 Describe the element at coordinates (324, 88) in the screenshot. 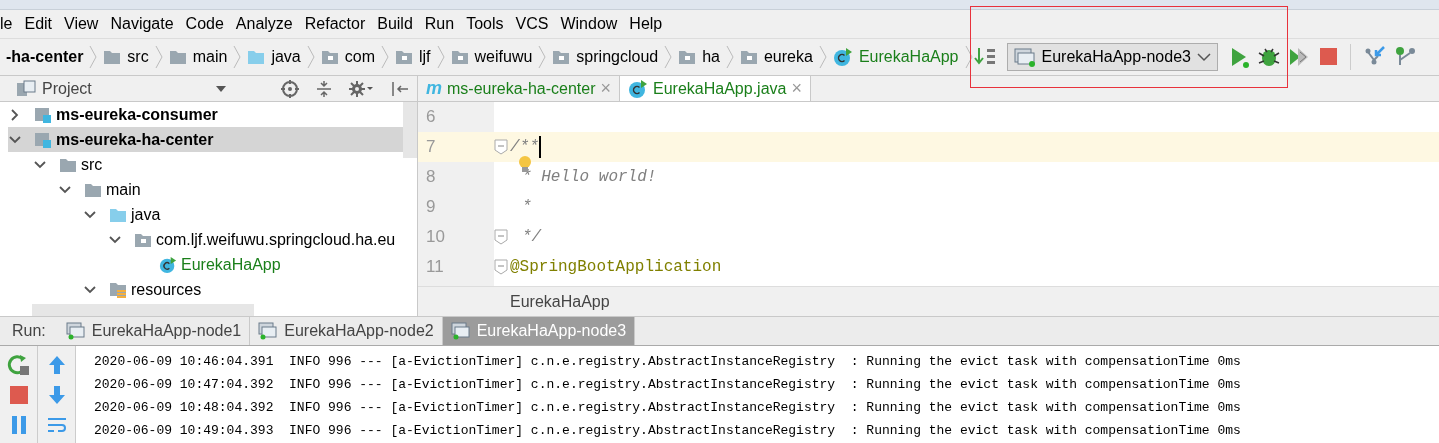

I see `collapse-all-icon` at that location.